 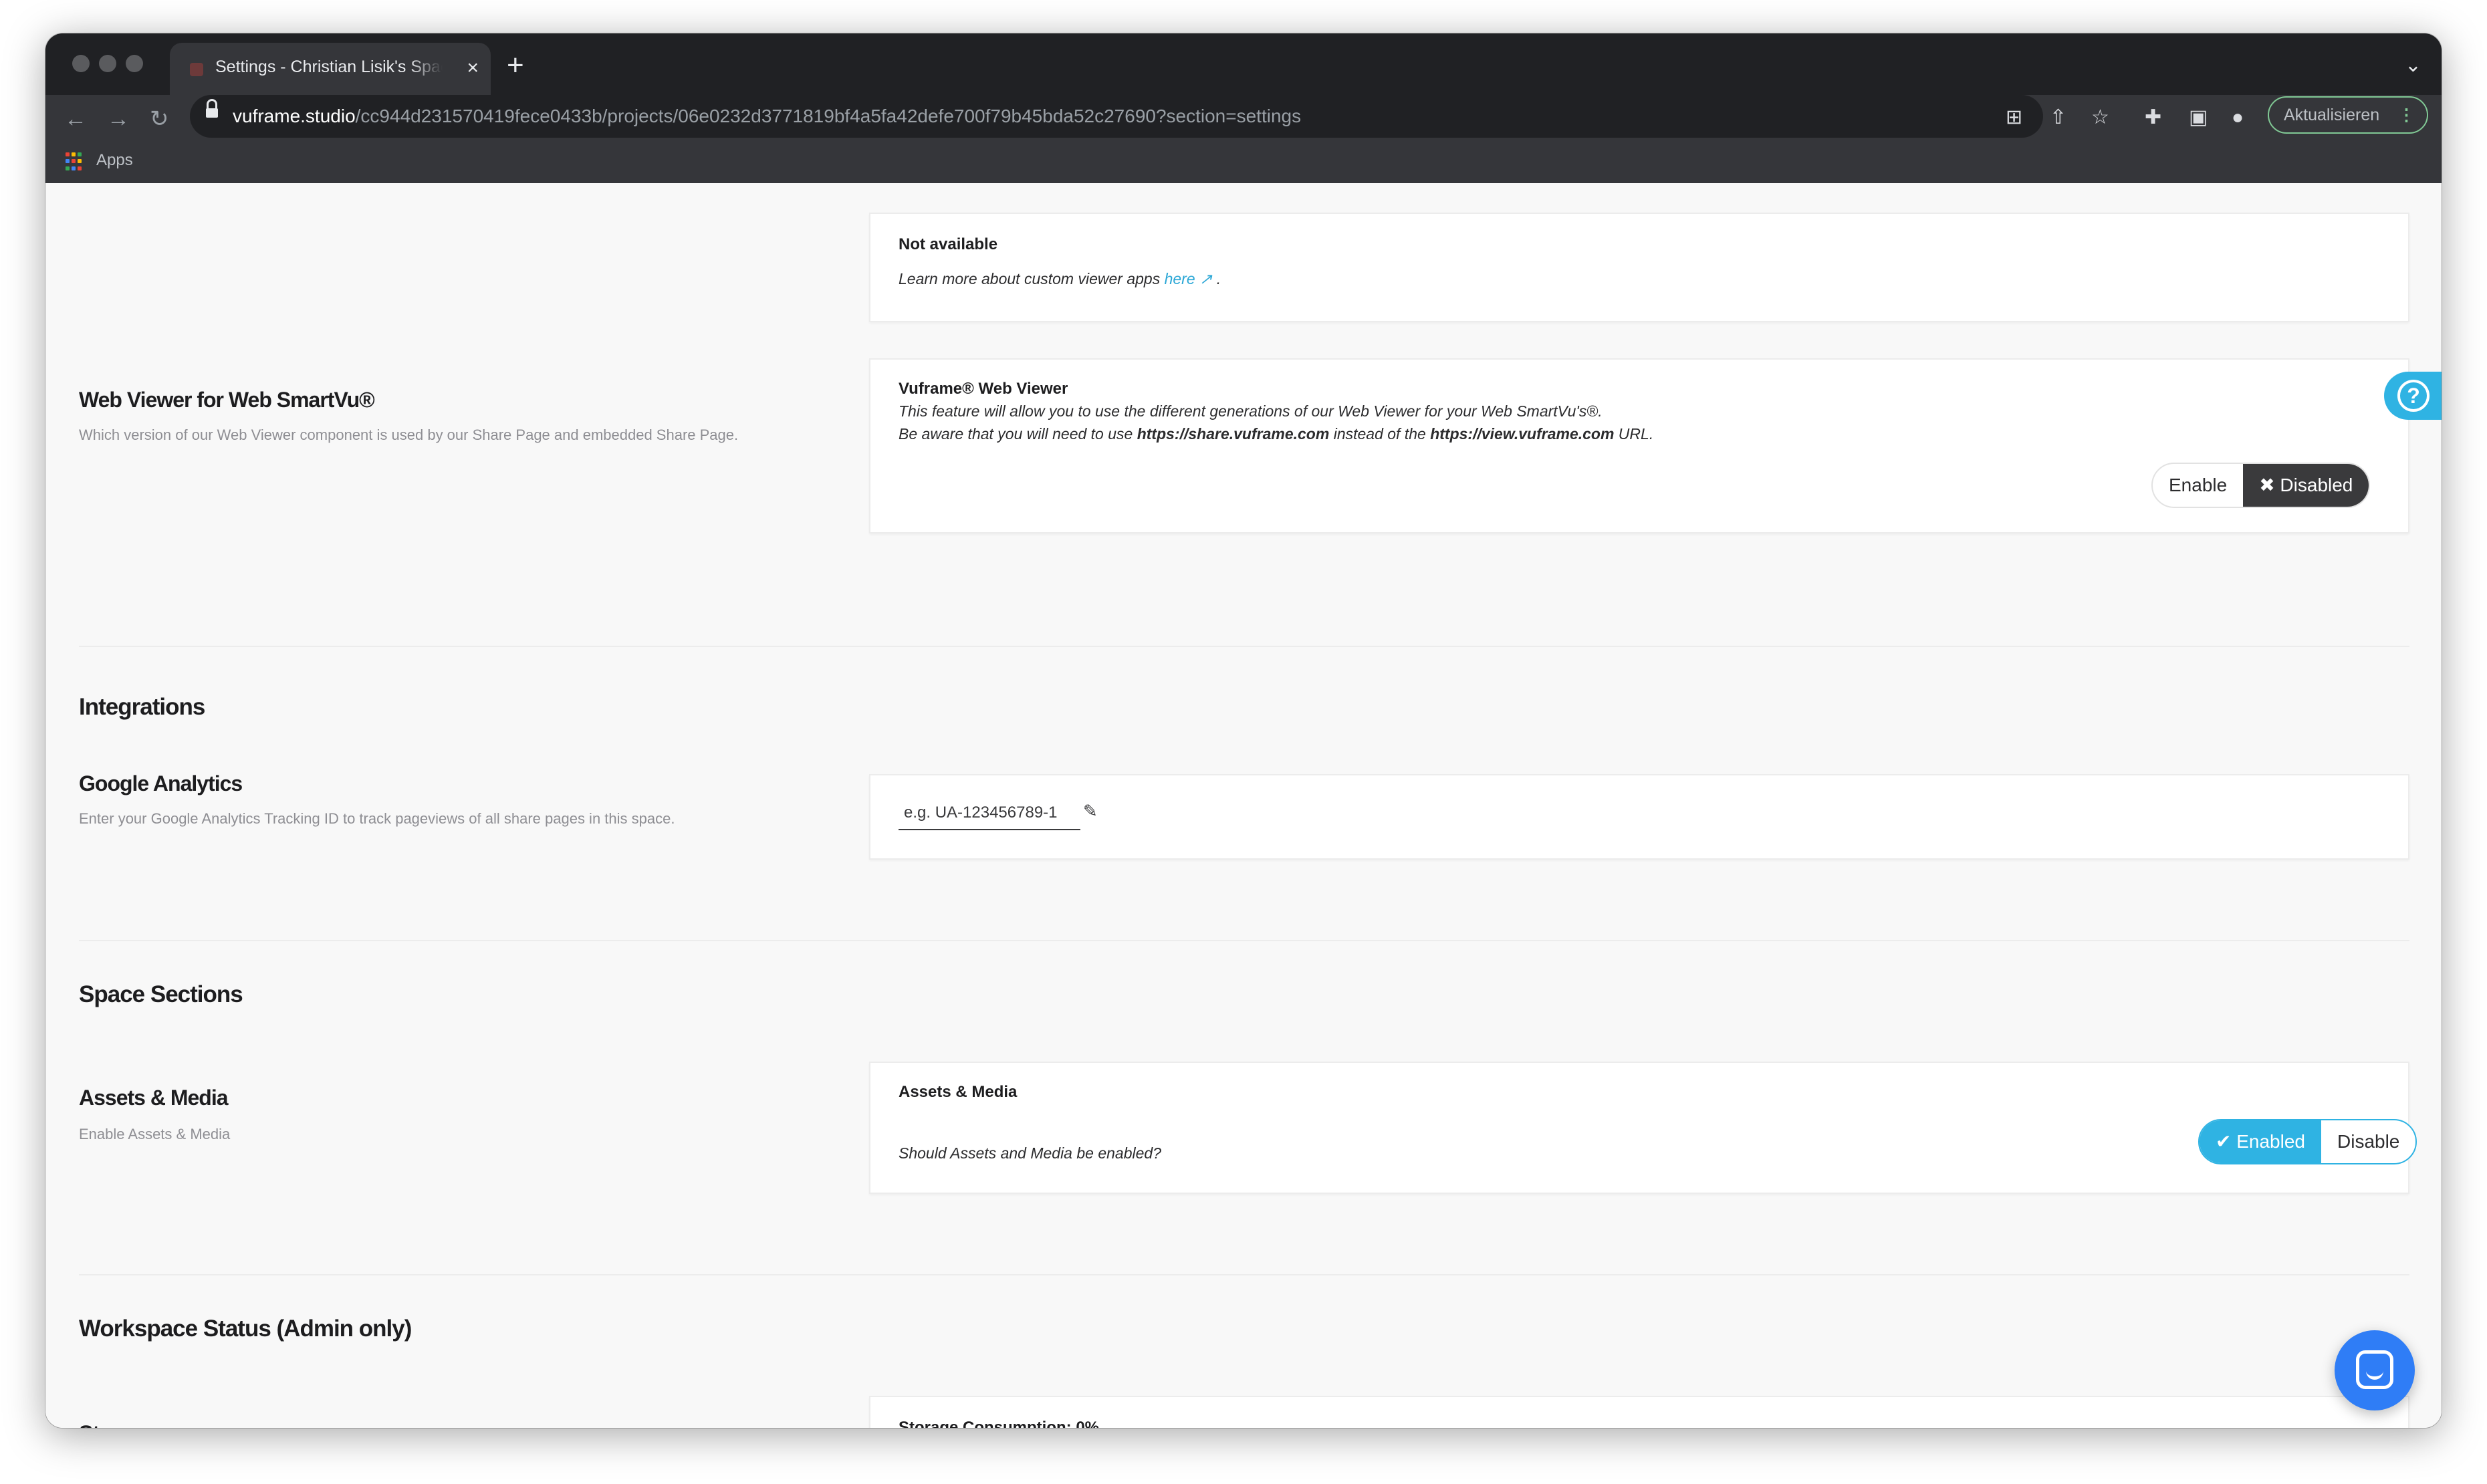 I want to click on help-button: ?, so click(x=2413, y=396).